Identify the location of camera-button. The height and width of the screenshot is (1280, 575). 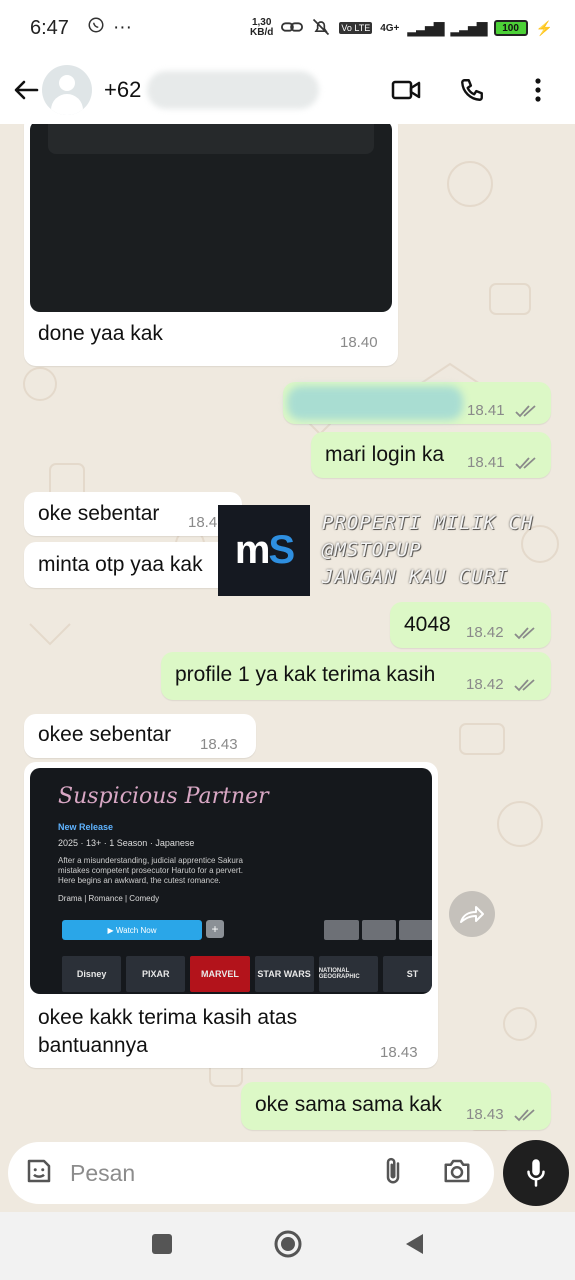
(457, 1173).